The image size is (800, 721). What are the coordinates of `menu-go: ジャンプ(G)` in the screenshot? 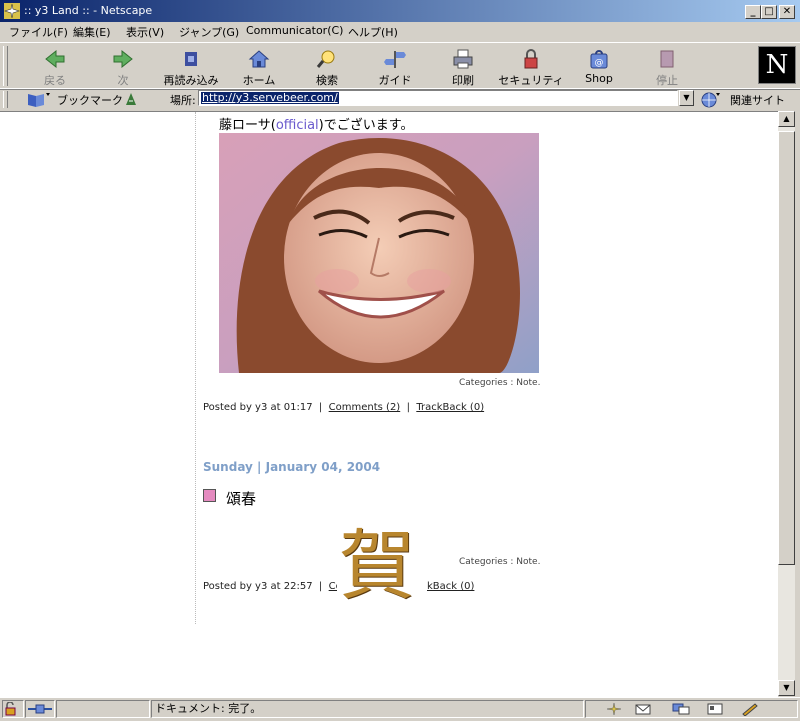 It's located at (209, 32).